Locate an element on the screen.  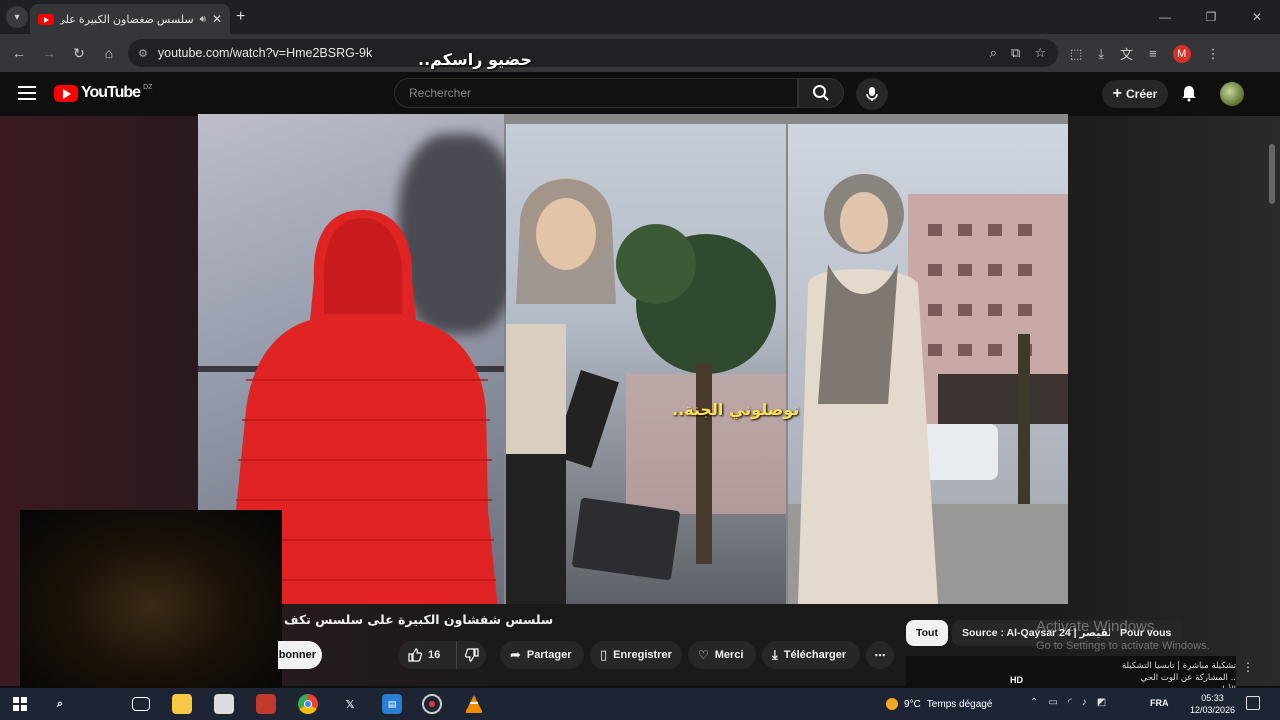
start-windows-icon is located at coordinates (20, 704).